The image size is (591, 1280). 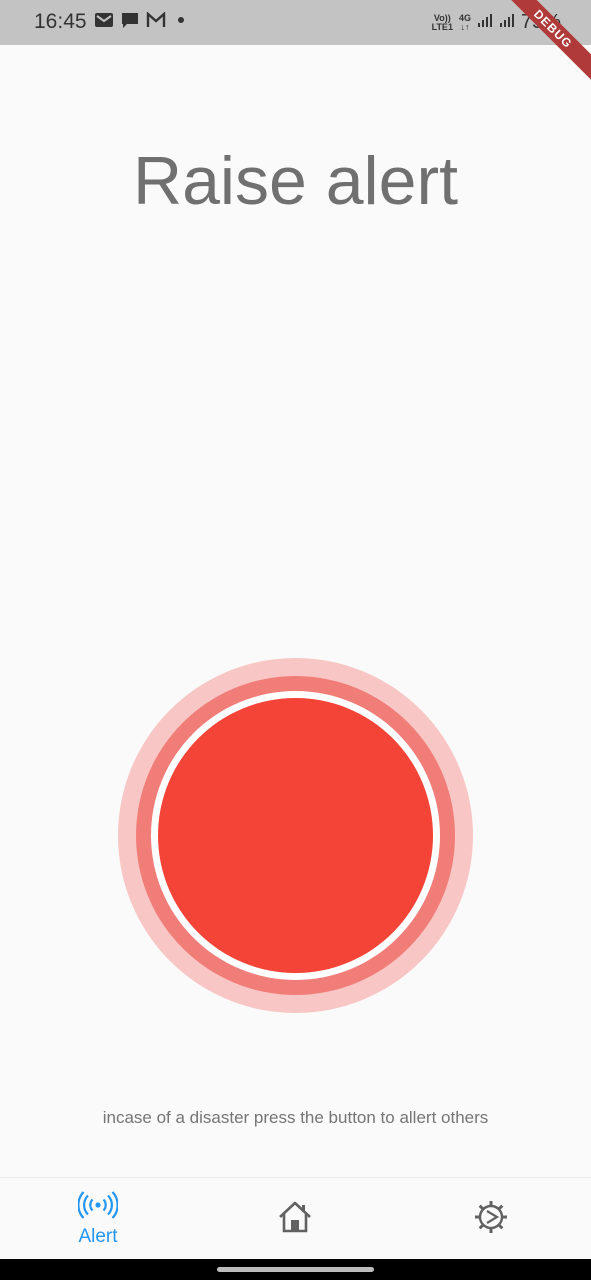 I want to click on nav-item-settings, so click(x=491, y=1219).